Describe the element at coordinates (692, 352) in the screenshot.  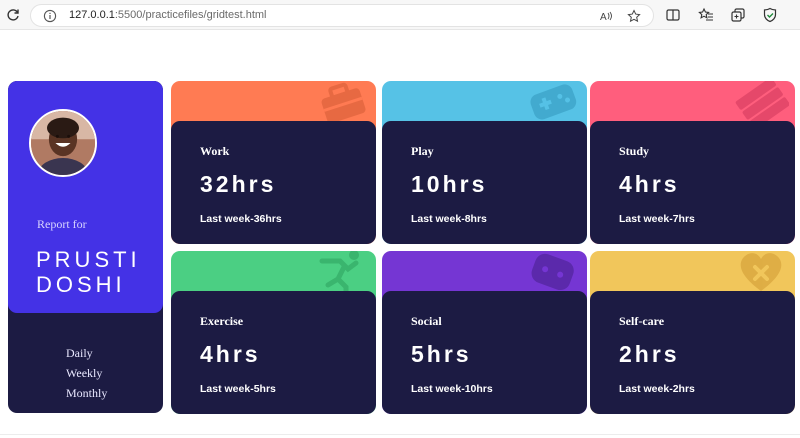
I see `card-body: Self-care 2hrs Last week-2hrs` at that location.